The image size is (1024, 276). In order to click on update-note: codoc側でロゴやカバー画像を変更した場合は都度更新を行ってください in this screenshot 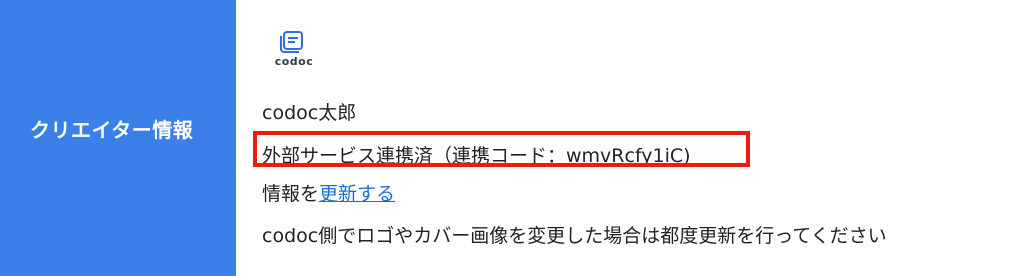, I will do `click(574, 236)`.